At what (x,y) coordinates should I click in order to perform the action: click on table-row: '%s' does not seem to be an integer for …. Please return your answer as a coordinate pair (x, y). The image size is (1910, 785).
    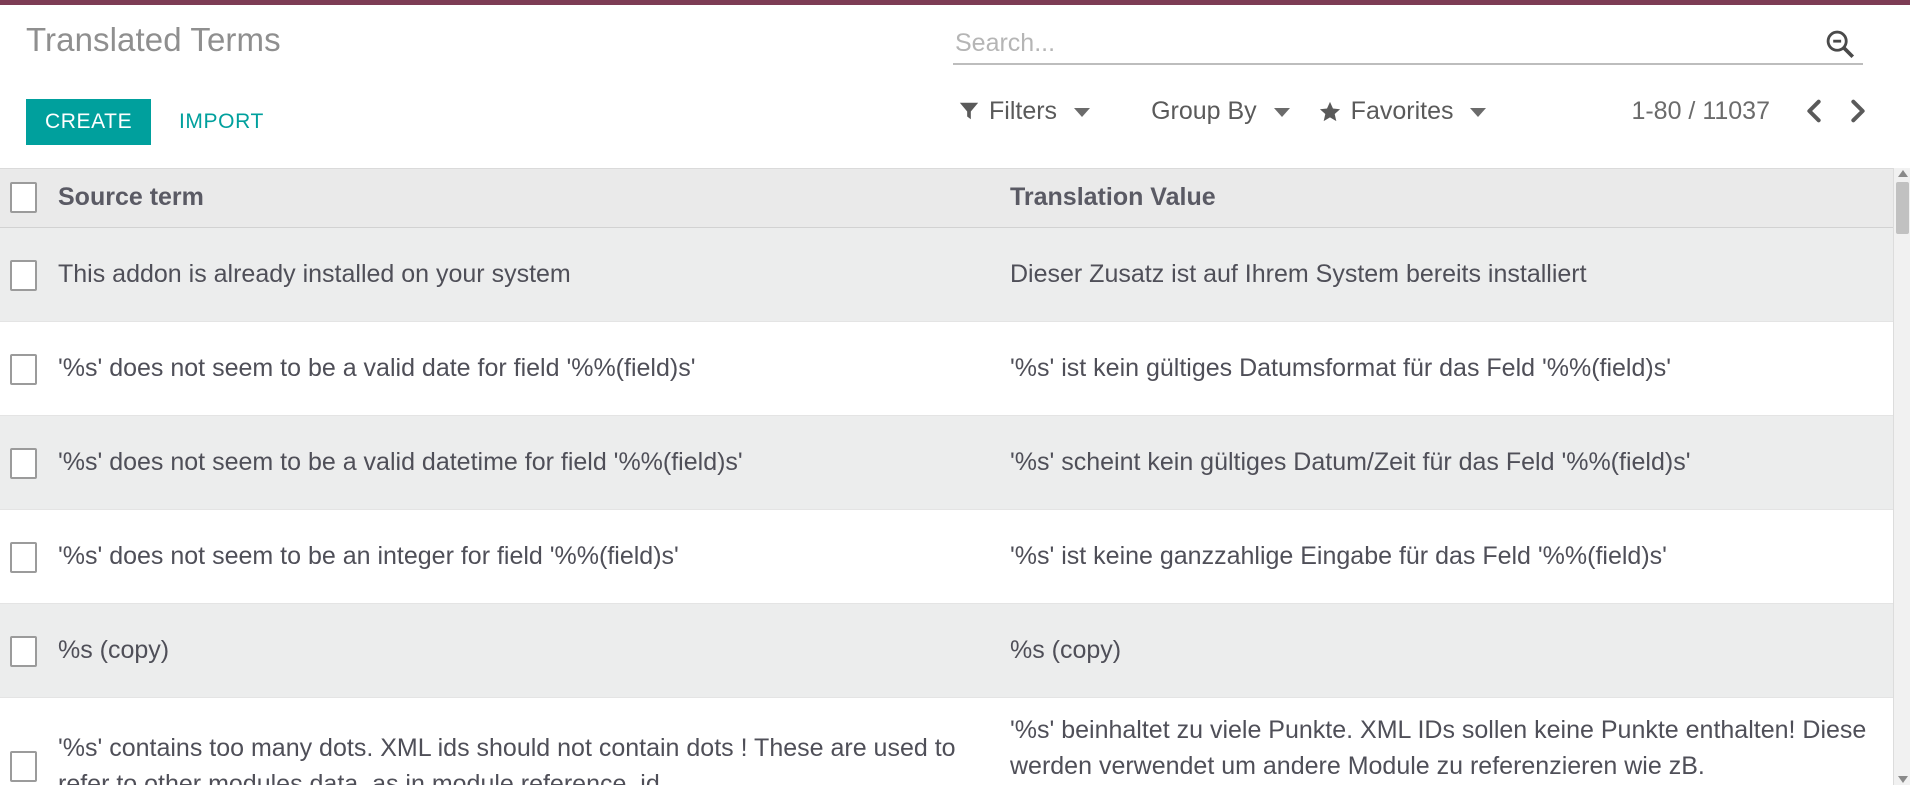
    Looking at the image, I should click on (946, 556).